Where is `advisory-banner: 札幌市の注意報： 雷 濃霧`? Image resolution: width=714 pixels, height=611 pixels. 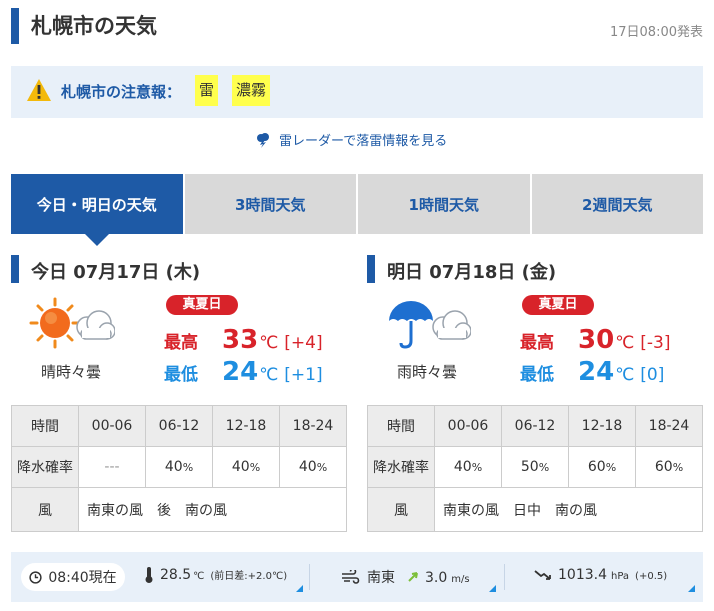 advisory-banner: 札幌市の注意報： 雷 濃霧 is located at coordinates (357, 92).